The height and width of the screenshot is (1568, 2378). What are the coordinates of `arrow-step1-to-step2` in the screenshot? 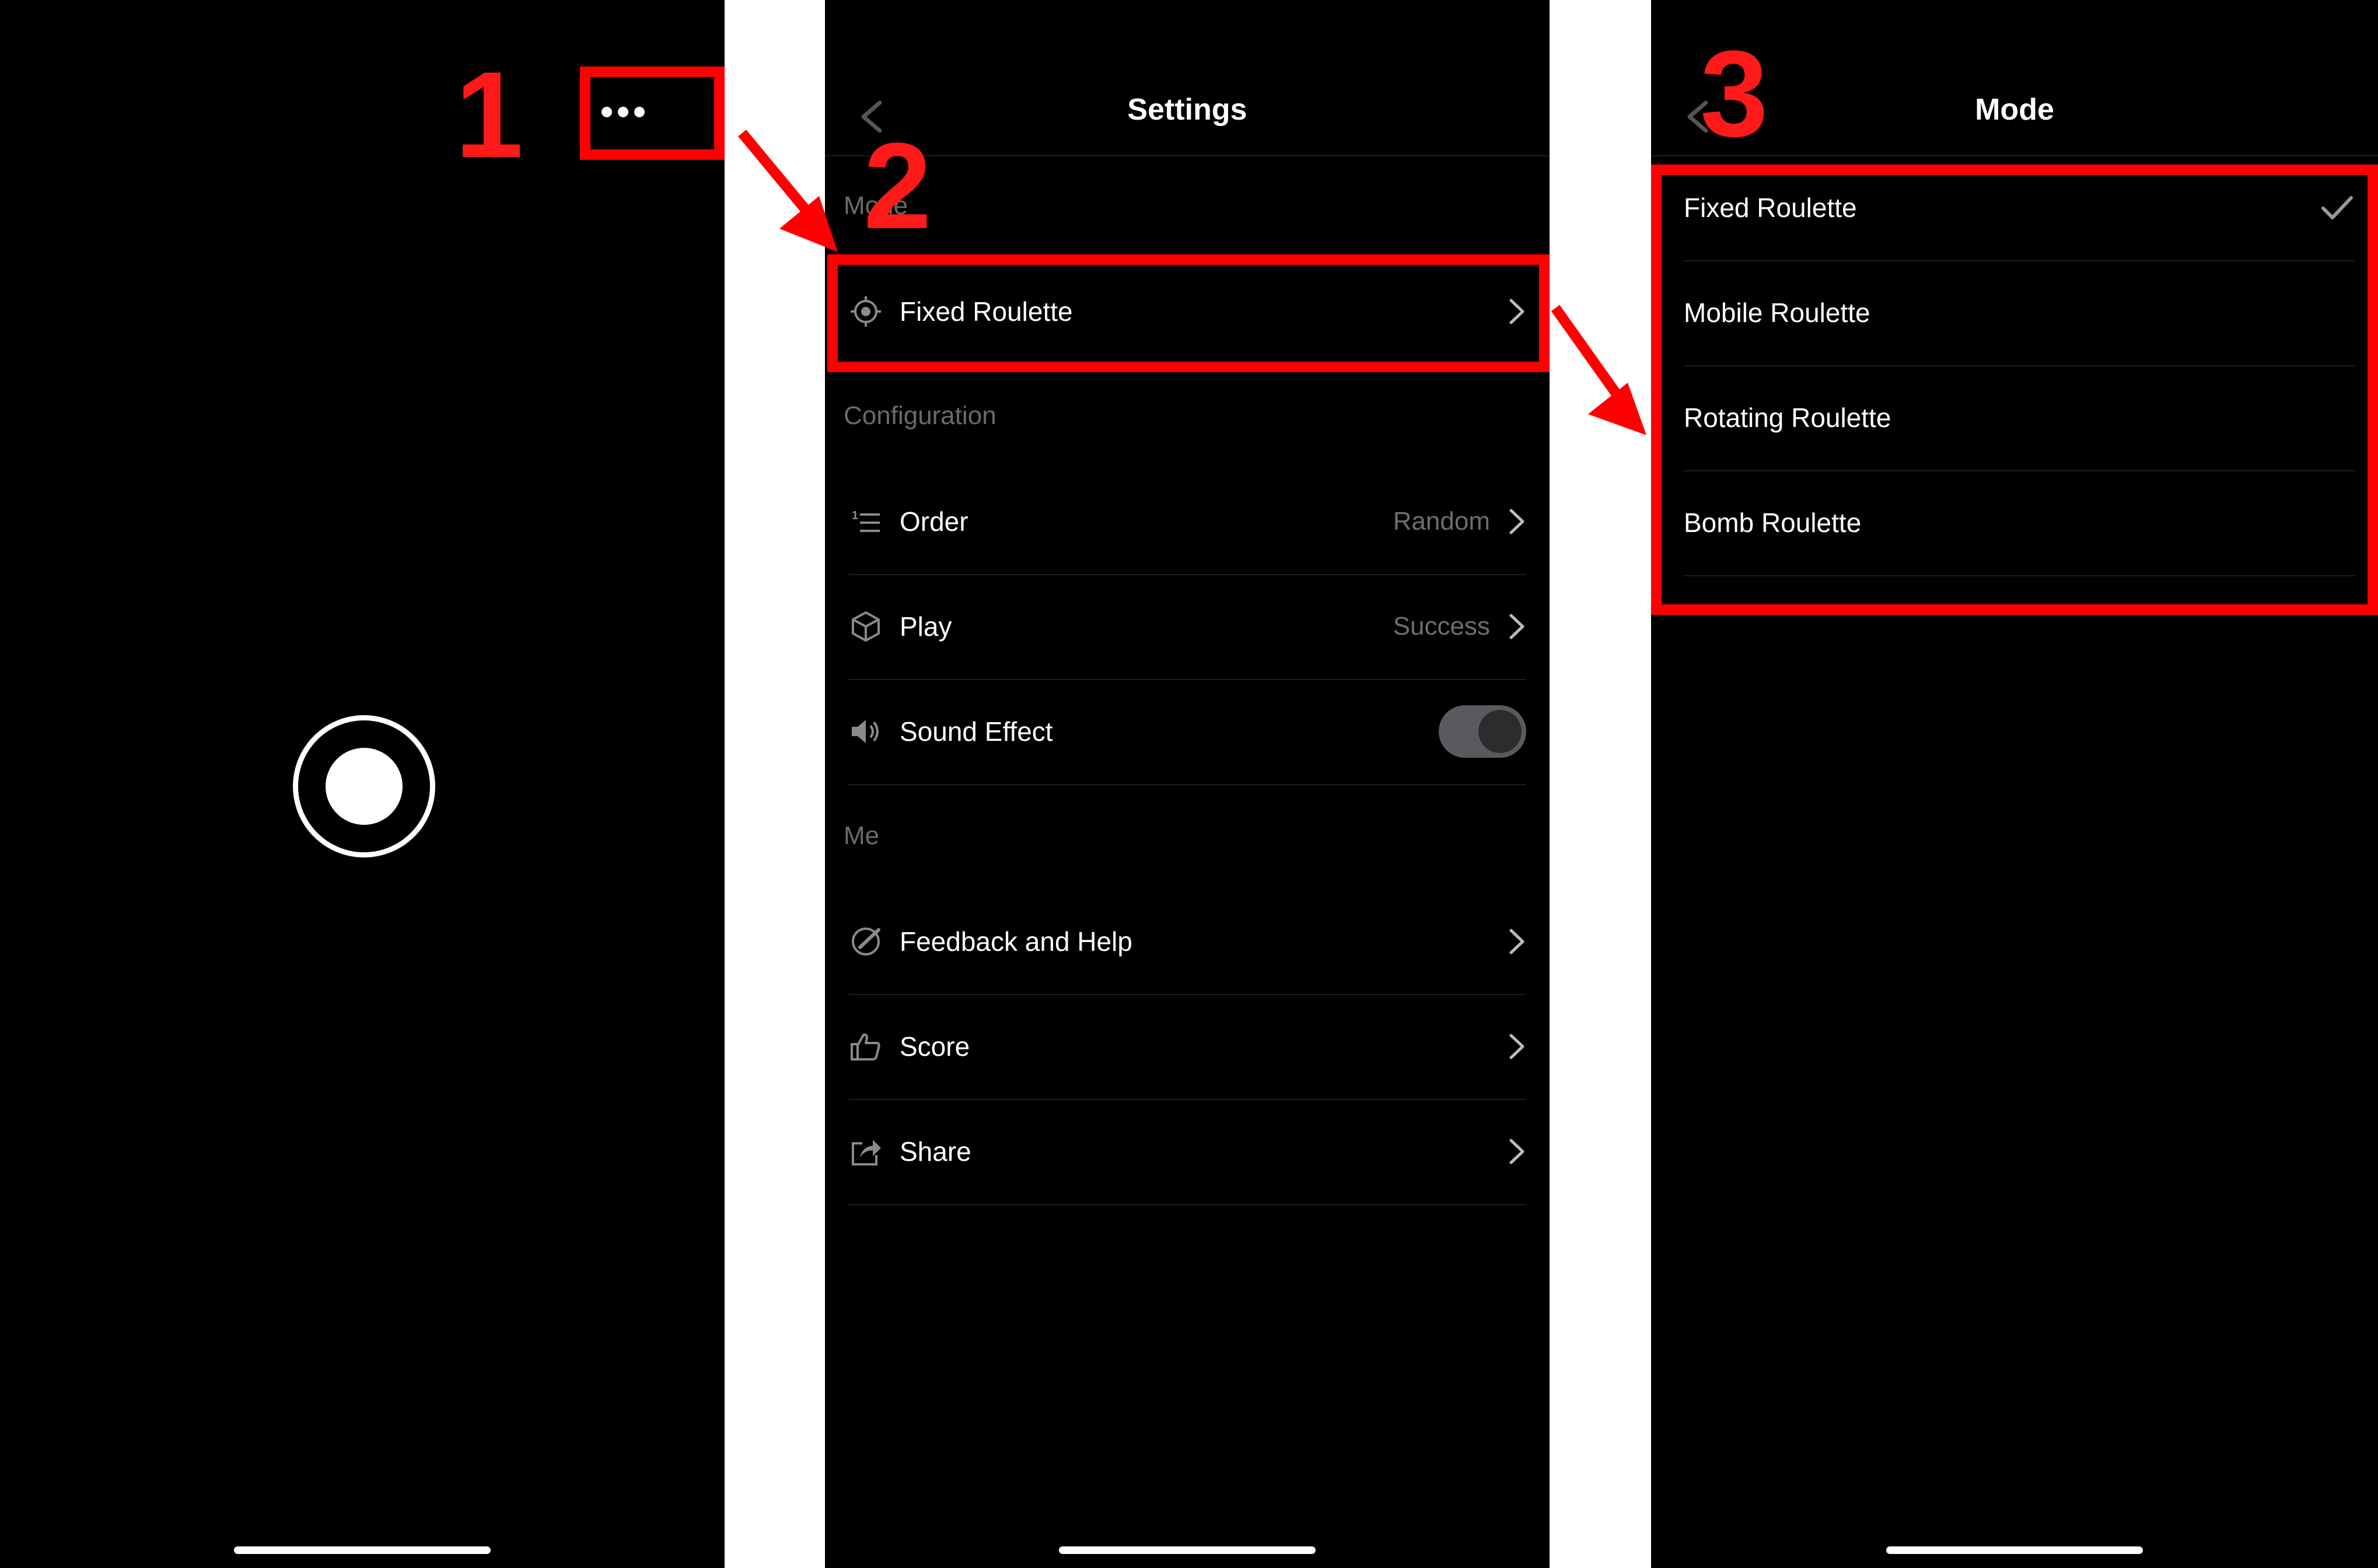 It's located at (776, 174).